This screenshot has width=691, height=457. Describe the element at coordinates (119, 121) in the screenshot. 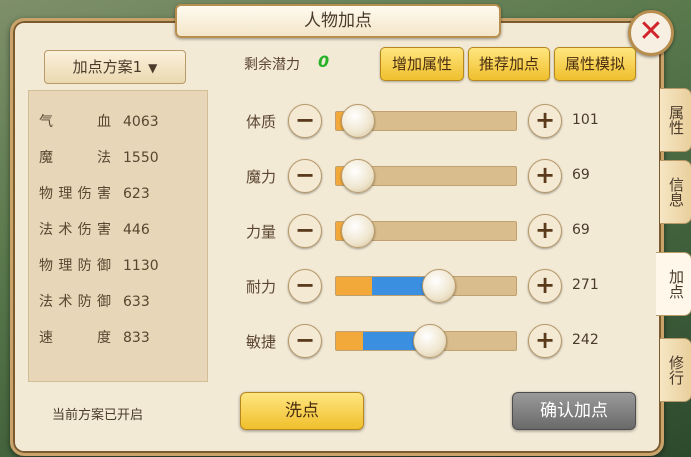

I see `stat-row-hp: 气血 4063` at that location.